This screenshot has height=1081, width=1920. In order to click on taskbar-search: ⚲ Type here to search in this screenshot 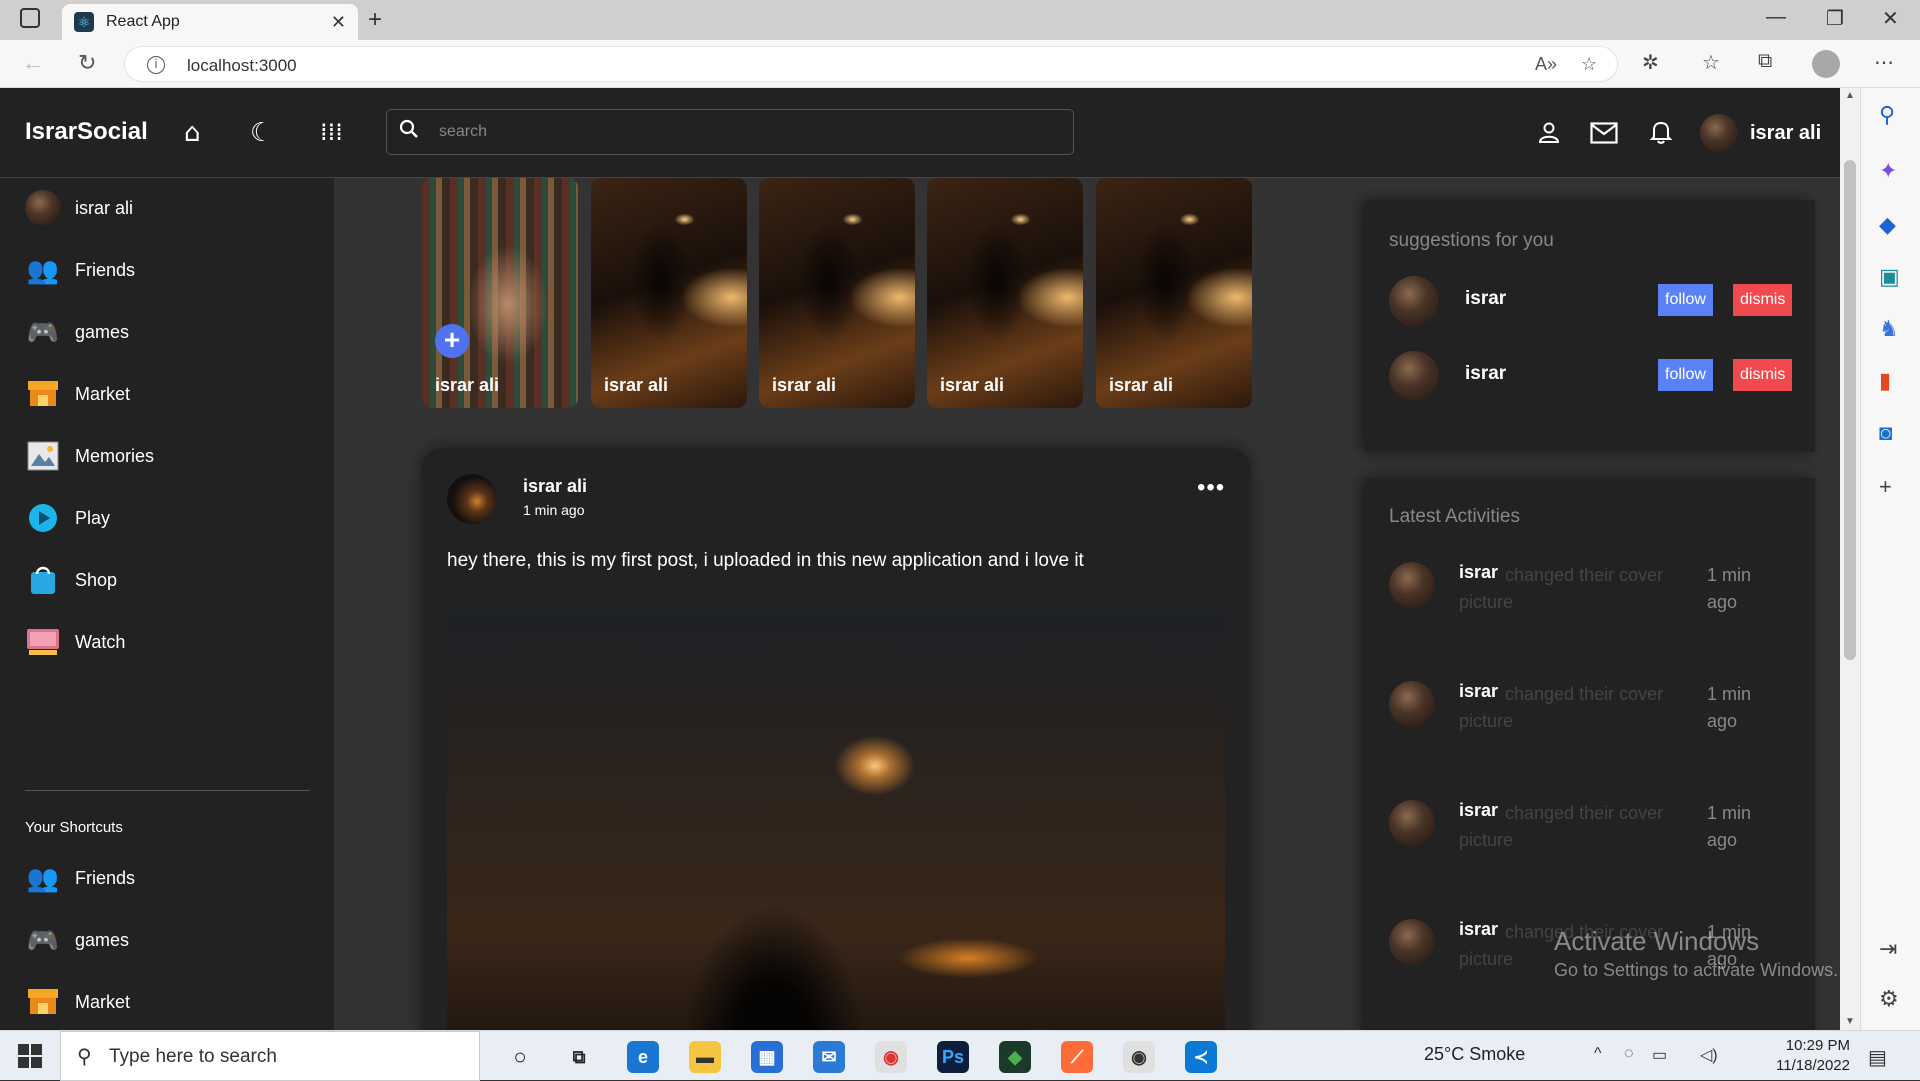, I will do `click(270, 1056)`.